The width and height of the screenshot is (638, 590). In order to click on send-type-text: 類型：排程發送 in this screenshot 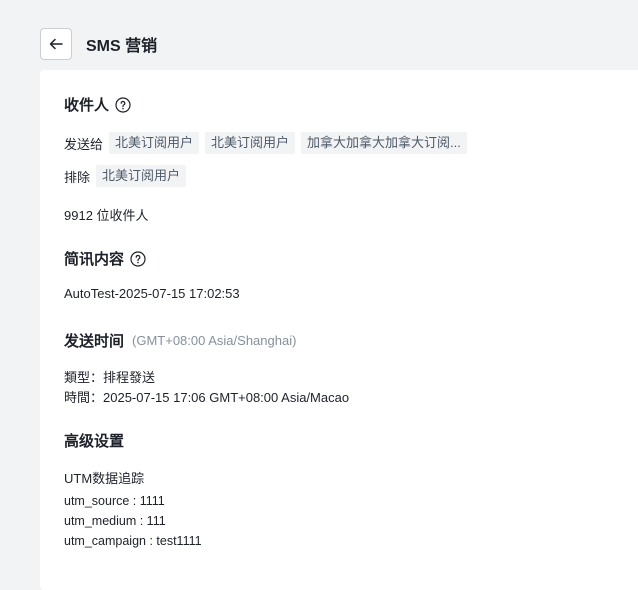, I will do `click(110, 377)`.